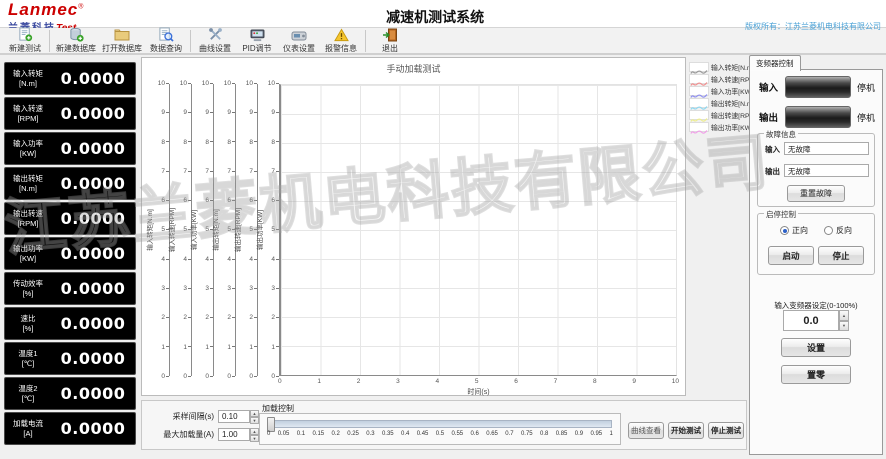  What do you see at coordinates (474, 434) in the screenshot?
I see `slider-tick-label: 0.6` at bounding box center [474, 434].